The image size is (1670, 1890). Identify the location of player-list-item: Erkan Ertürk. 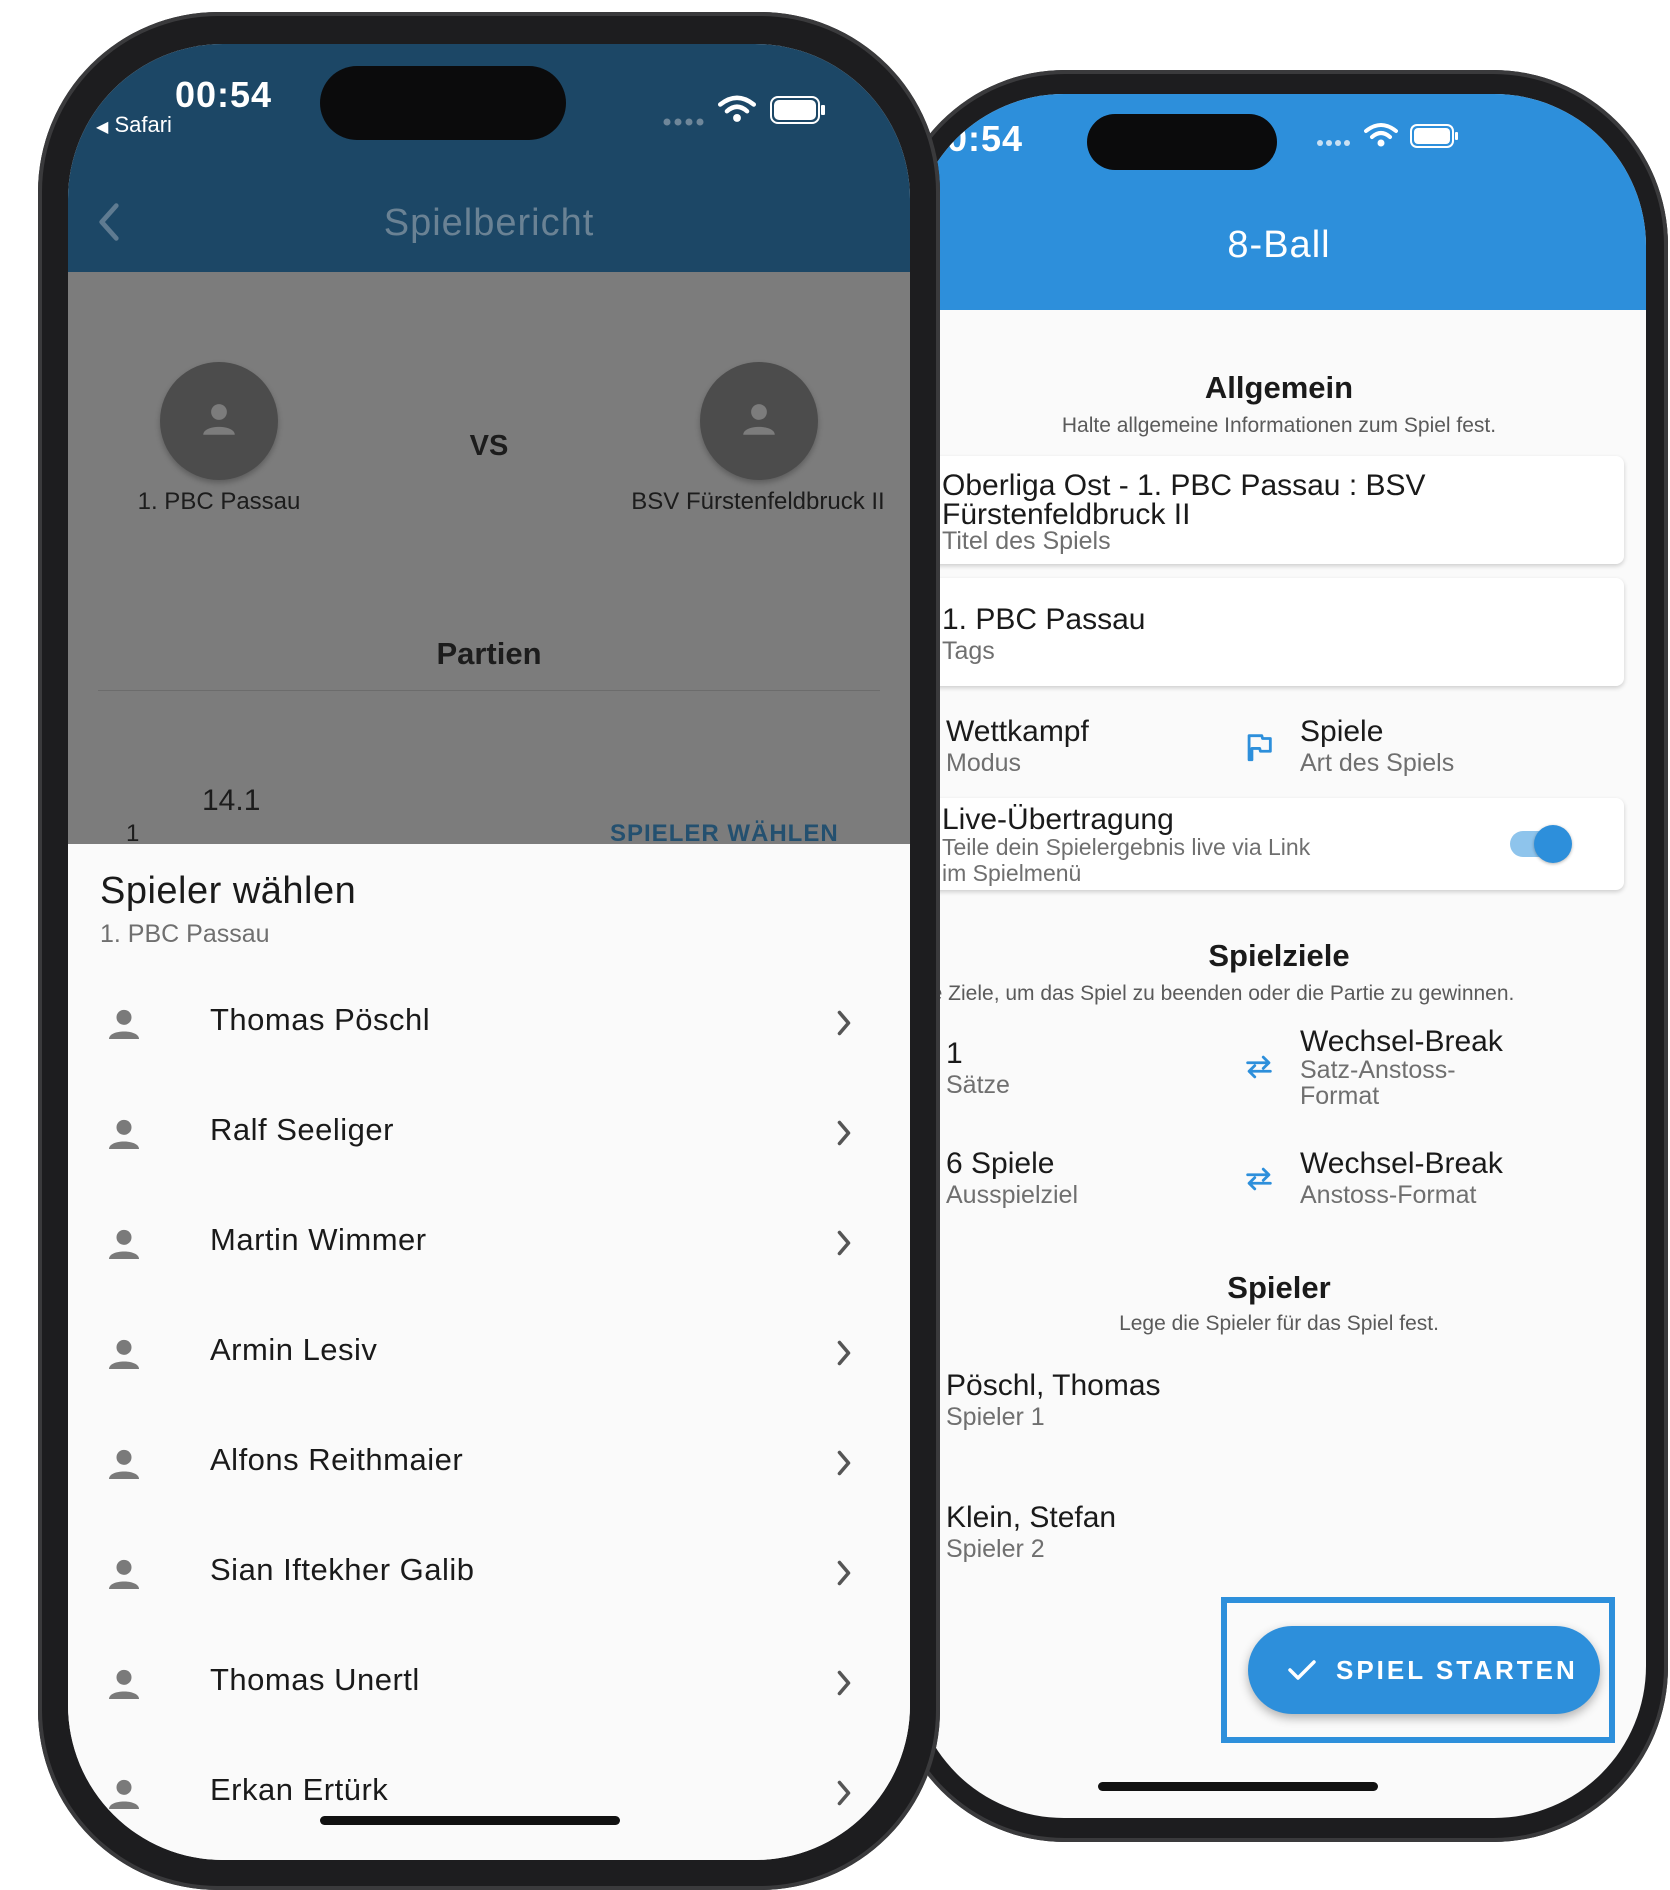
(489, 1797).